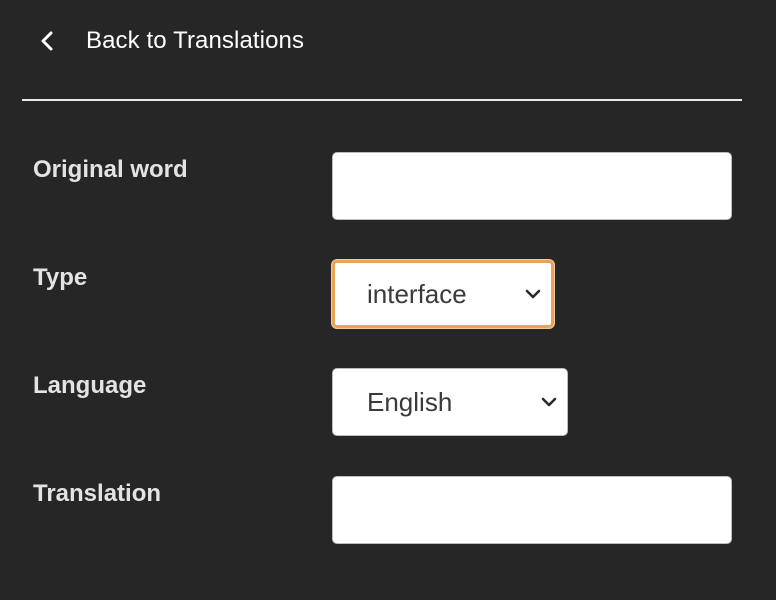 The image size is (776, 600). I want to click on type-select-value: interface, so click(417, 293).